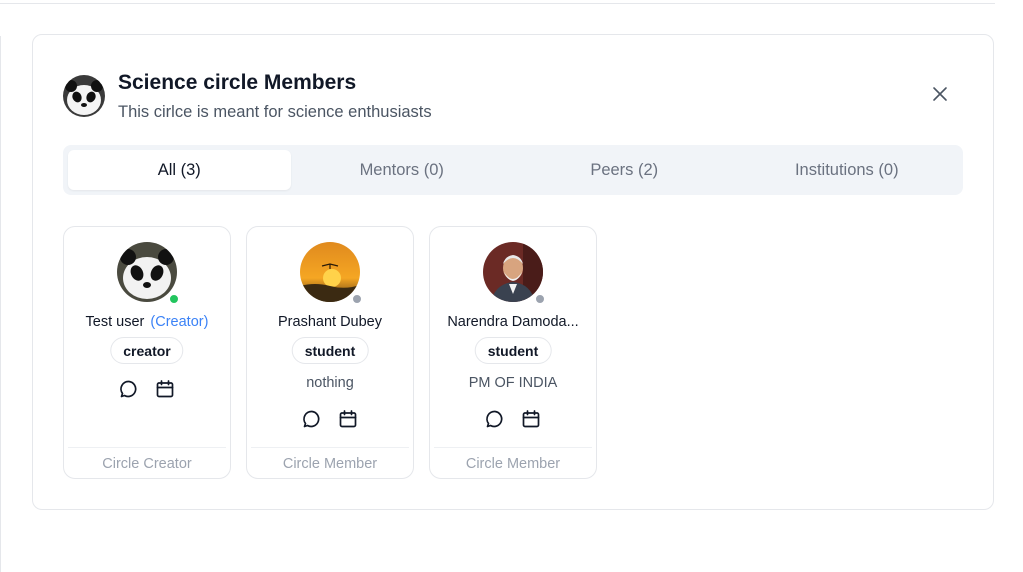 The width and height of the screenshot is (1023, 572). What do you see at coordinates (847, 170) in the screenshot?
I see `tab-institutions: Institutions (0)` at bounding box center [847, 170].